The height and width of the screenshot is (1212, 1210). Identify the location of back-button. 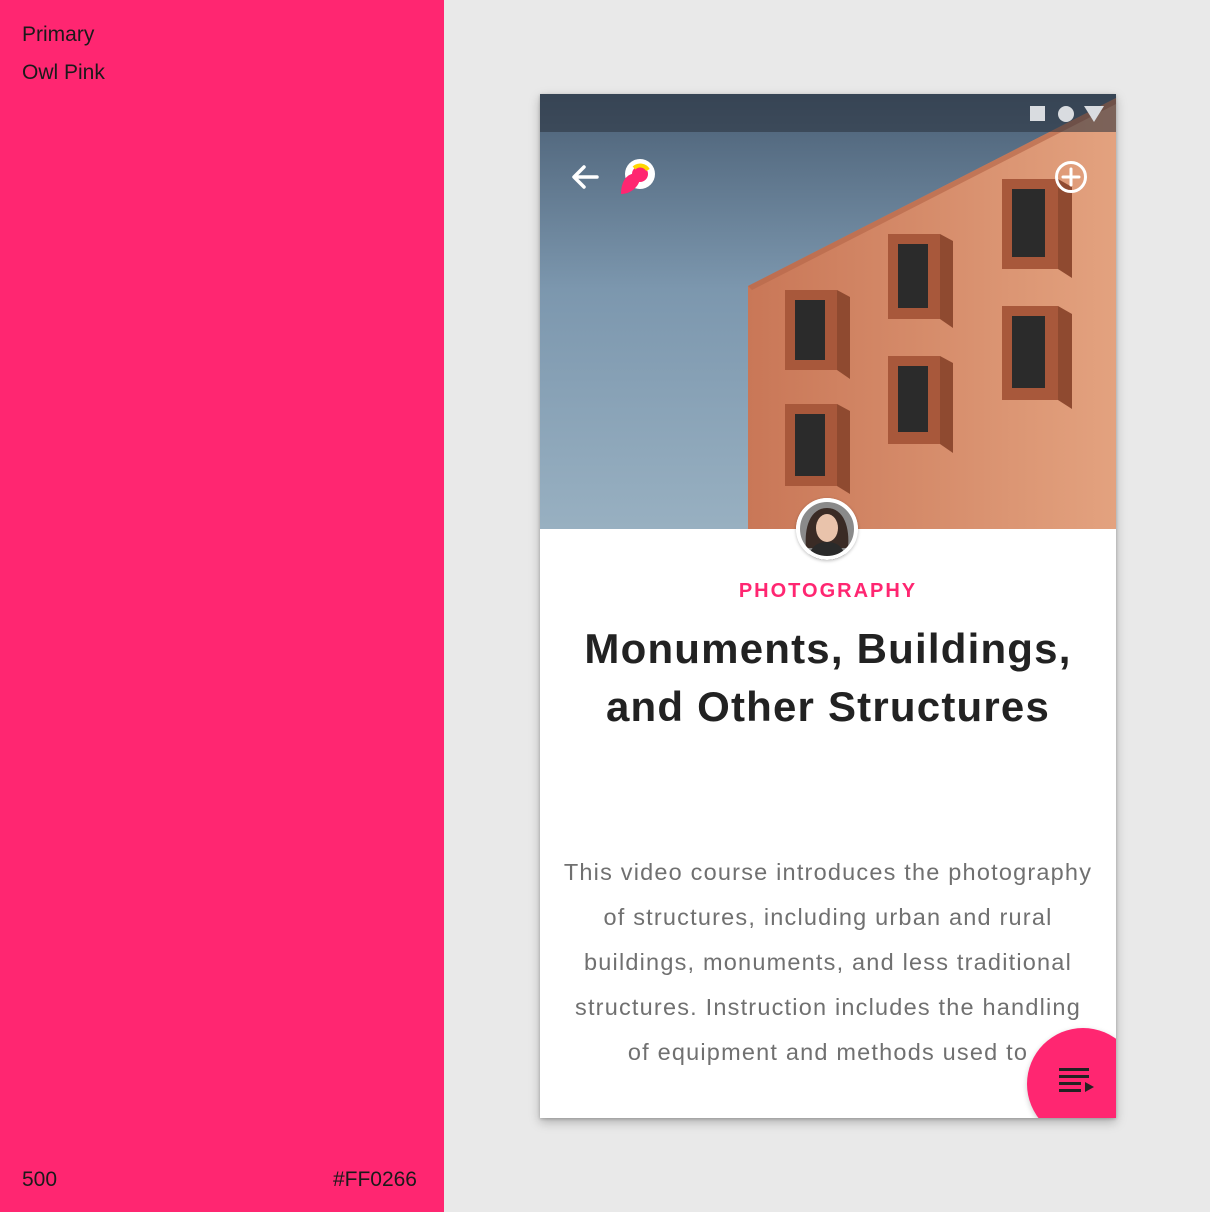
(585, 177).